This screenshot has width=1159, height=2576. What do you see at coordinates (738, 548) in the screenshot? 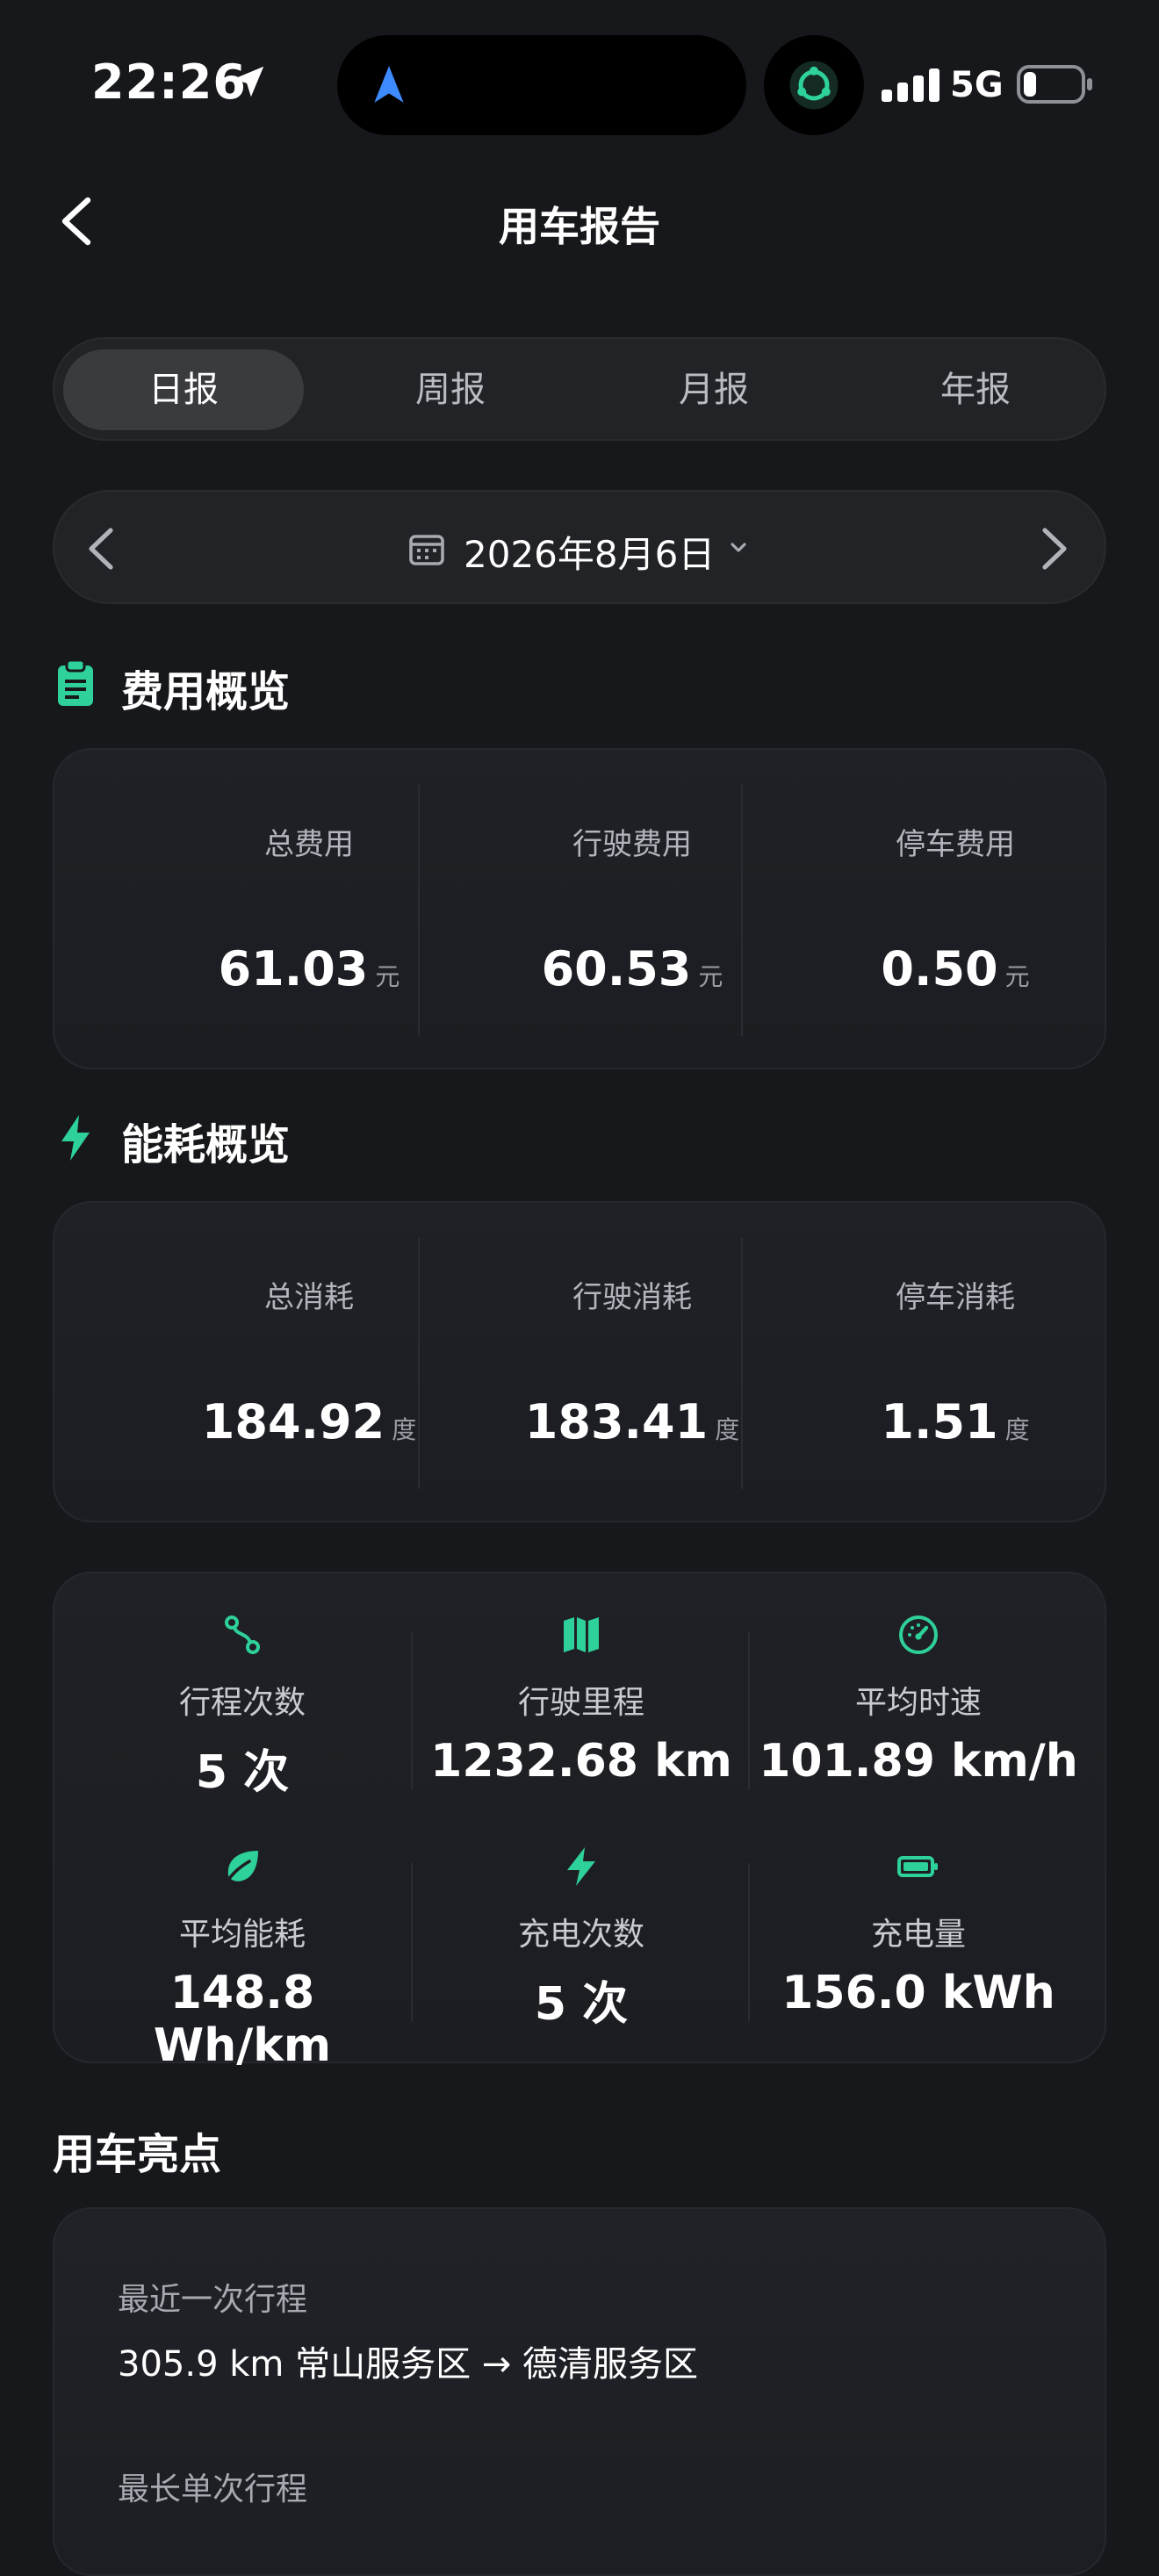
I see `chevron-down-icon` at bounding box center [738, 548].